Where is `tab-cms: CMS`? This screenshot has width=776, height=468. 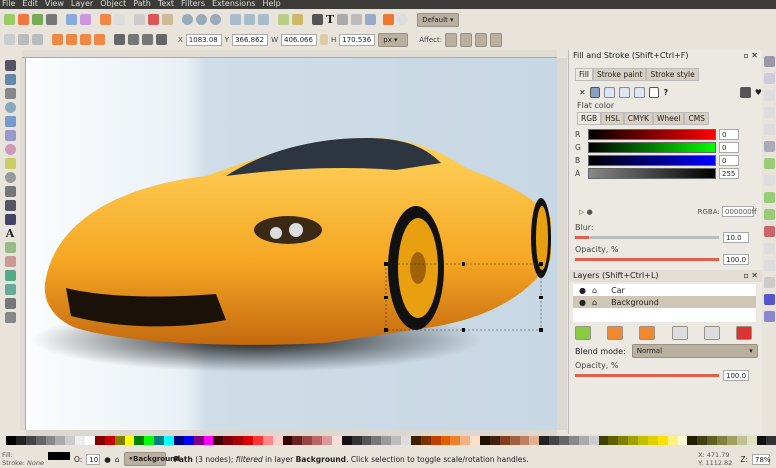 tab-cms: CMS is located at coordinates (696, 118).